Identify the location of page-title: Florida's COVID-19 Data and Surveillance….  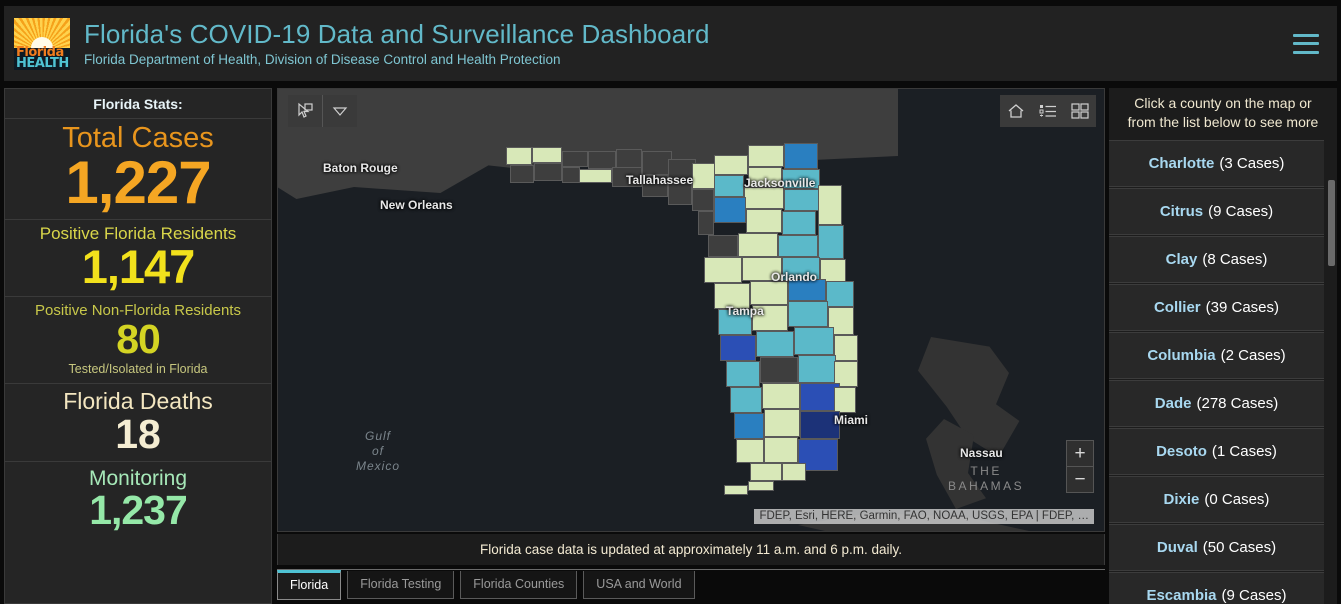
(397, 33).